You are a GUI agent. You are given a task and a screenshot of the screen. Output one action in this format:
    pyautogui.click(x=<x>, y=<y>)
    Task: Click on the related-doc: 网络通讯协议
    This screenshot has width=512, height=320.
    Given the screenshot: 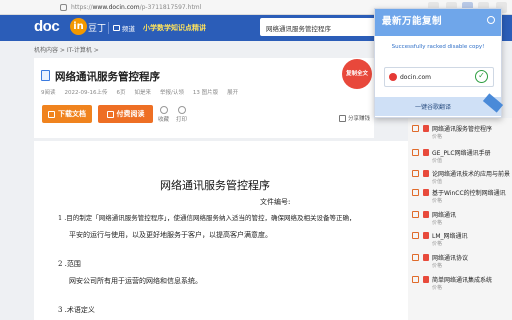 What is the action you would take?
    pyautogui.click(x=445, y=257)
    